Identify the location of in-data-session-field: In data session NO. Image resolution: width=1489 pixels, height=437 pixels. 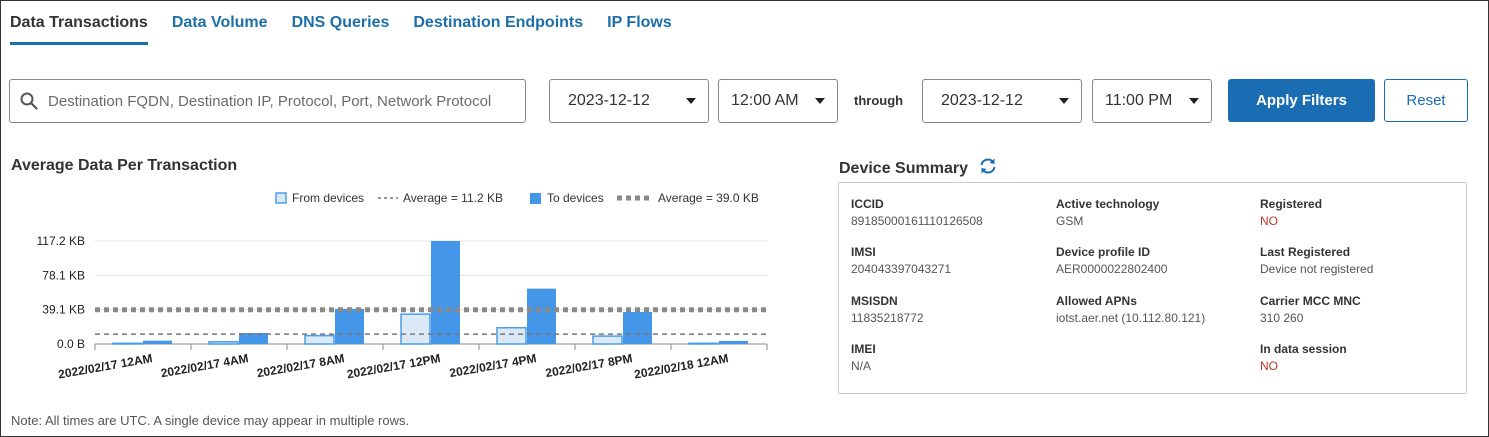
(1303, 358).